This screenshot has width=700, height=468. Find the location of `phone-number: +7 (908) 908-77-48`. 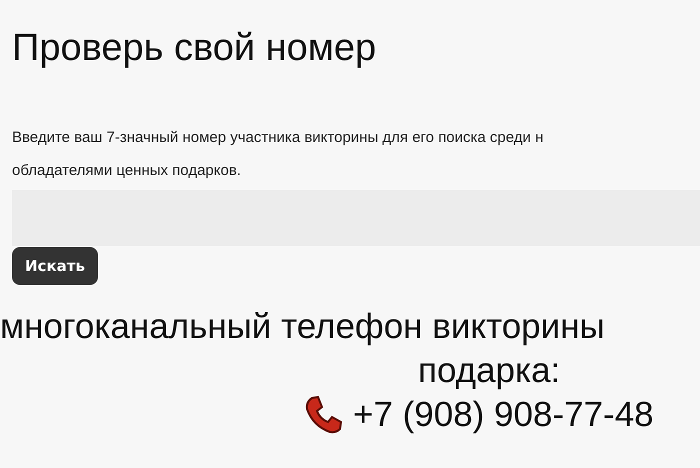

phone-number: +7 (908) 908-77-48 is located at coordinates (503, 415).